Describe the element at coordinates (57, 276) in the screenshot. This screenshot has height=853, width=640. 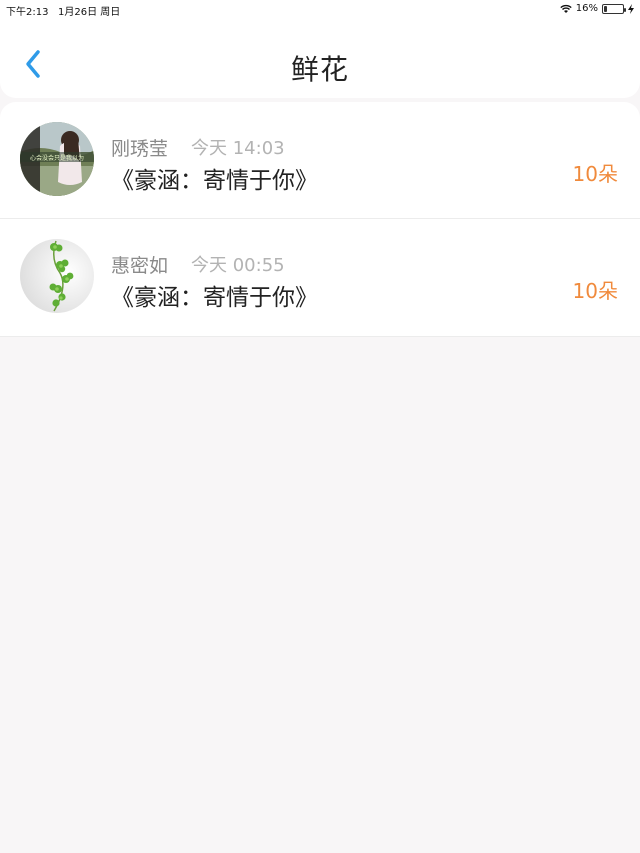
I see `avatar` at that location.